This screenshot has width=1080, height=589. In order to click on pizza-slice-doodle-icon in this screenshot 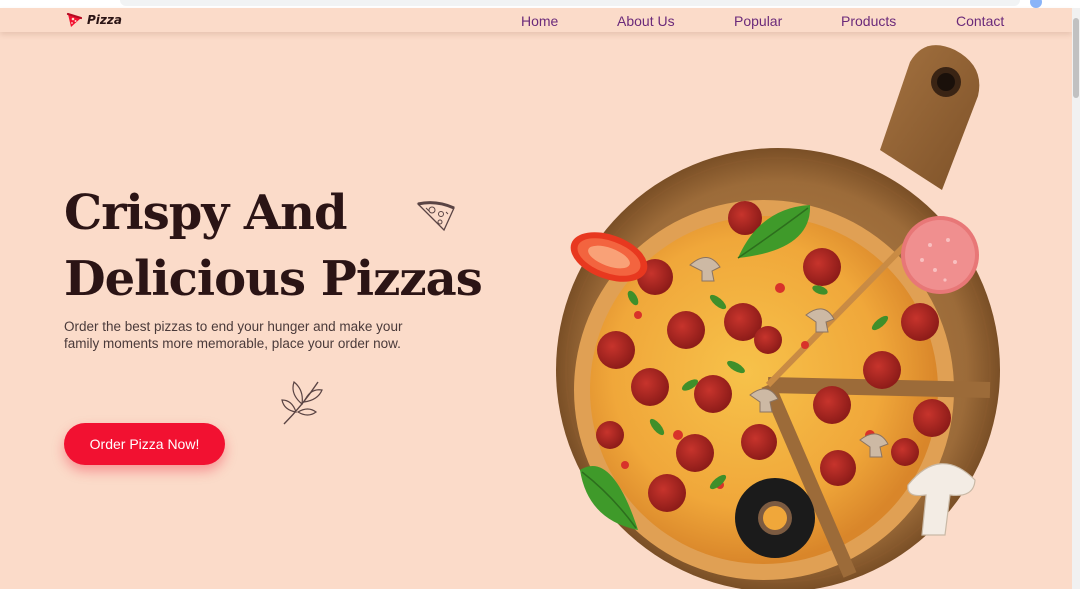, I will do `click(435, 216)`.